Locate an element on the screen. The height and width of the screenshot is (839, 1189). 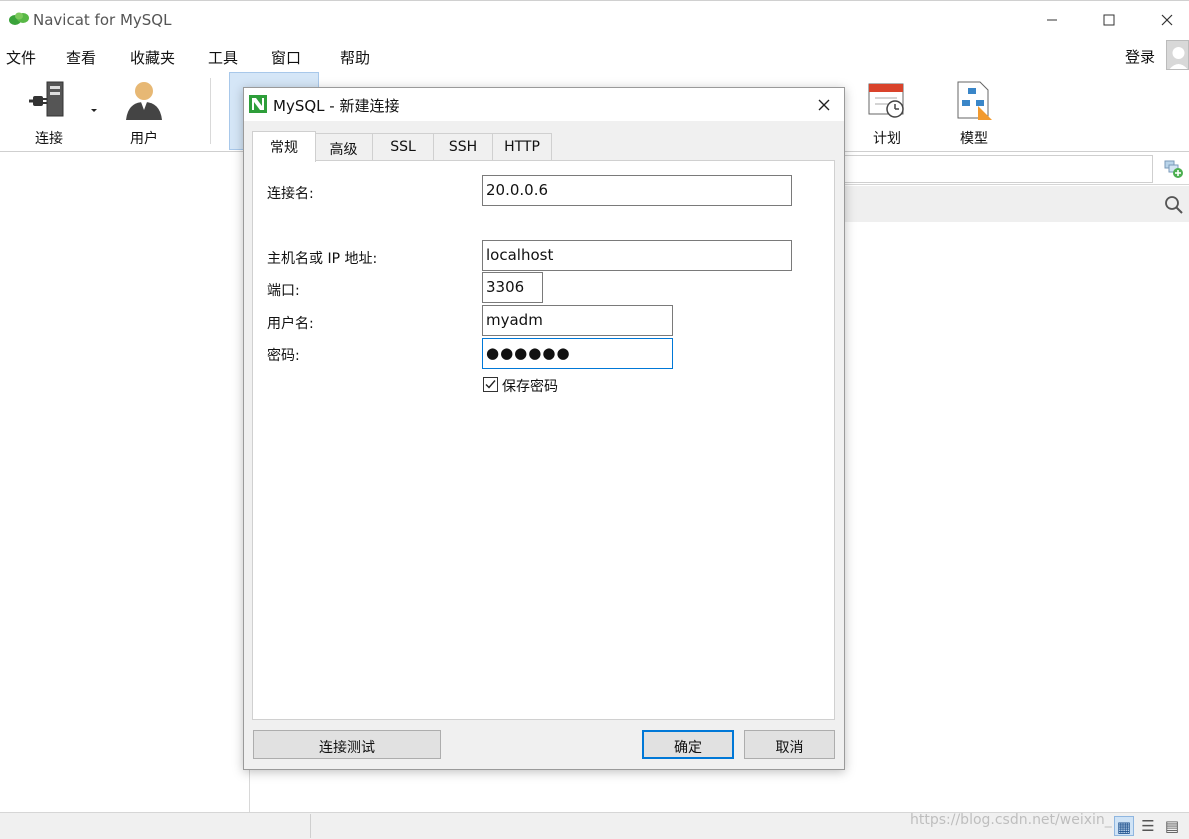
model-diagram-icon is located at coordinates (974, 100).